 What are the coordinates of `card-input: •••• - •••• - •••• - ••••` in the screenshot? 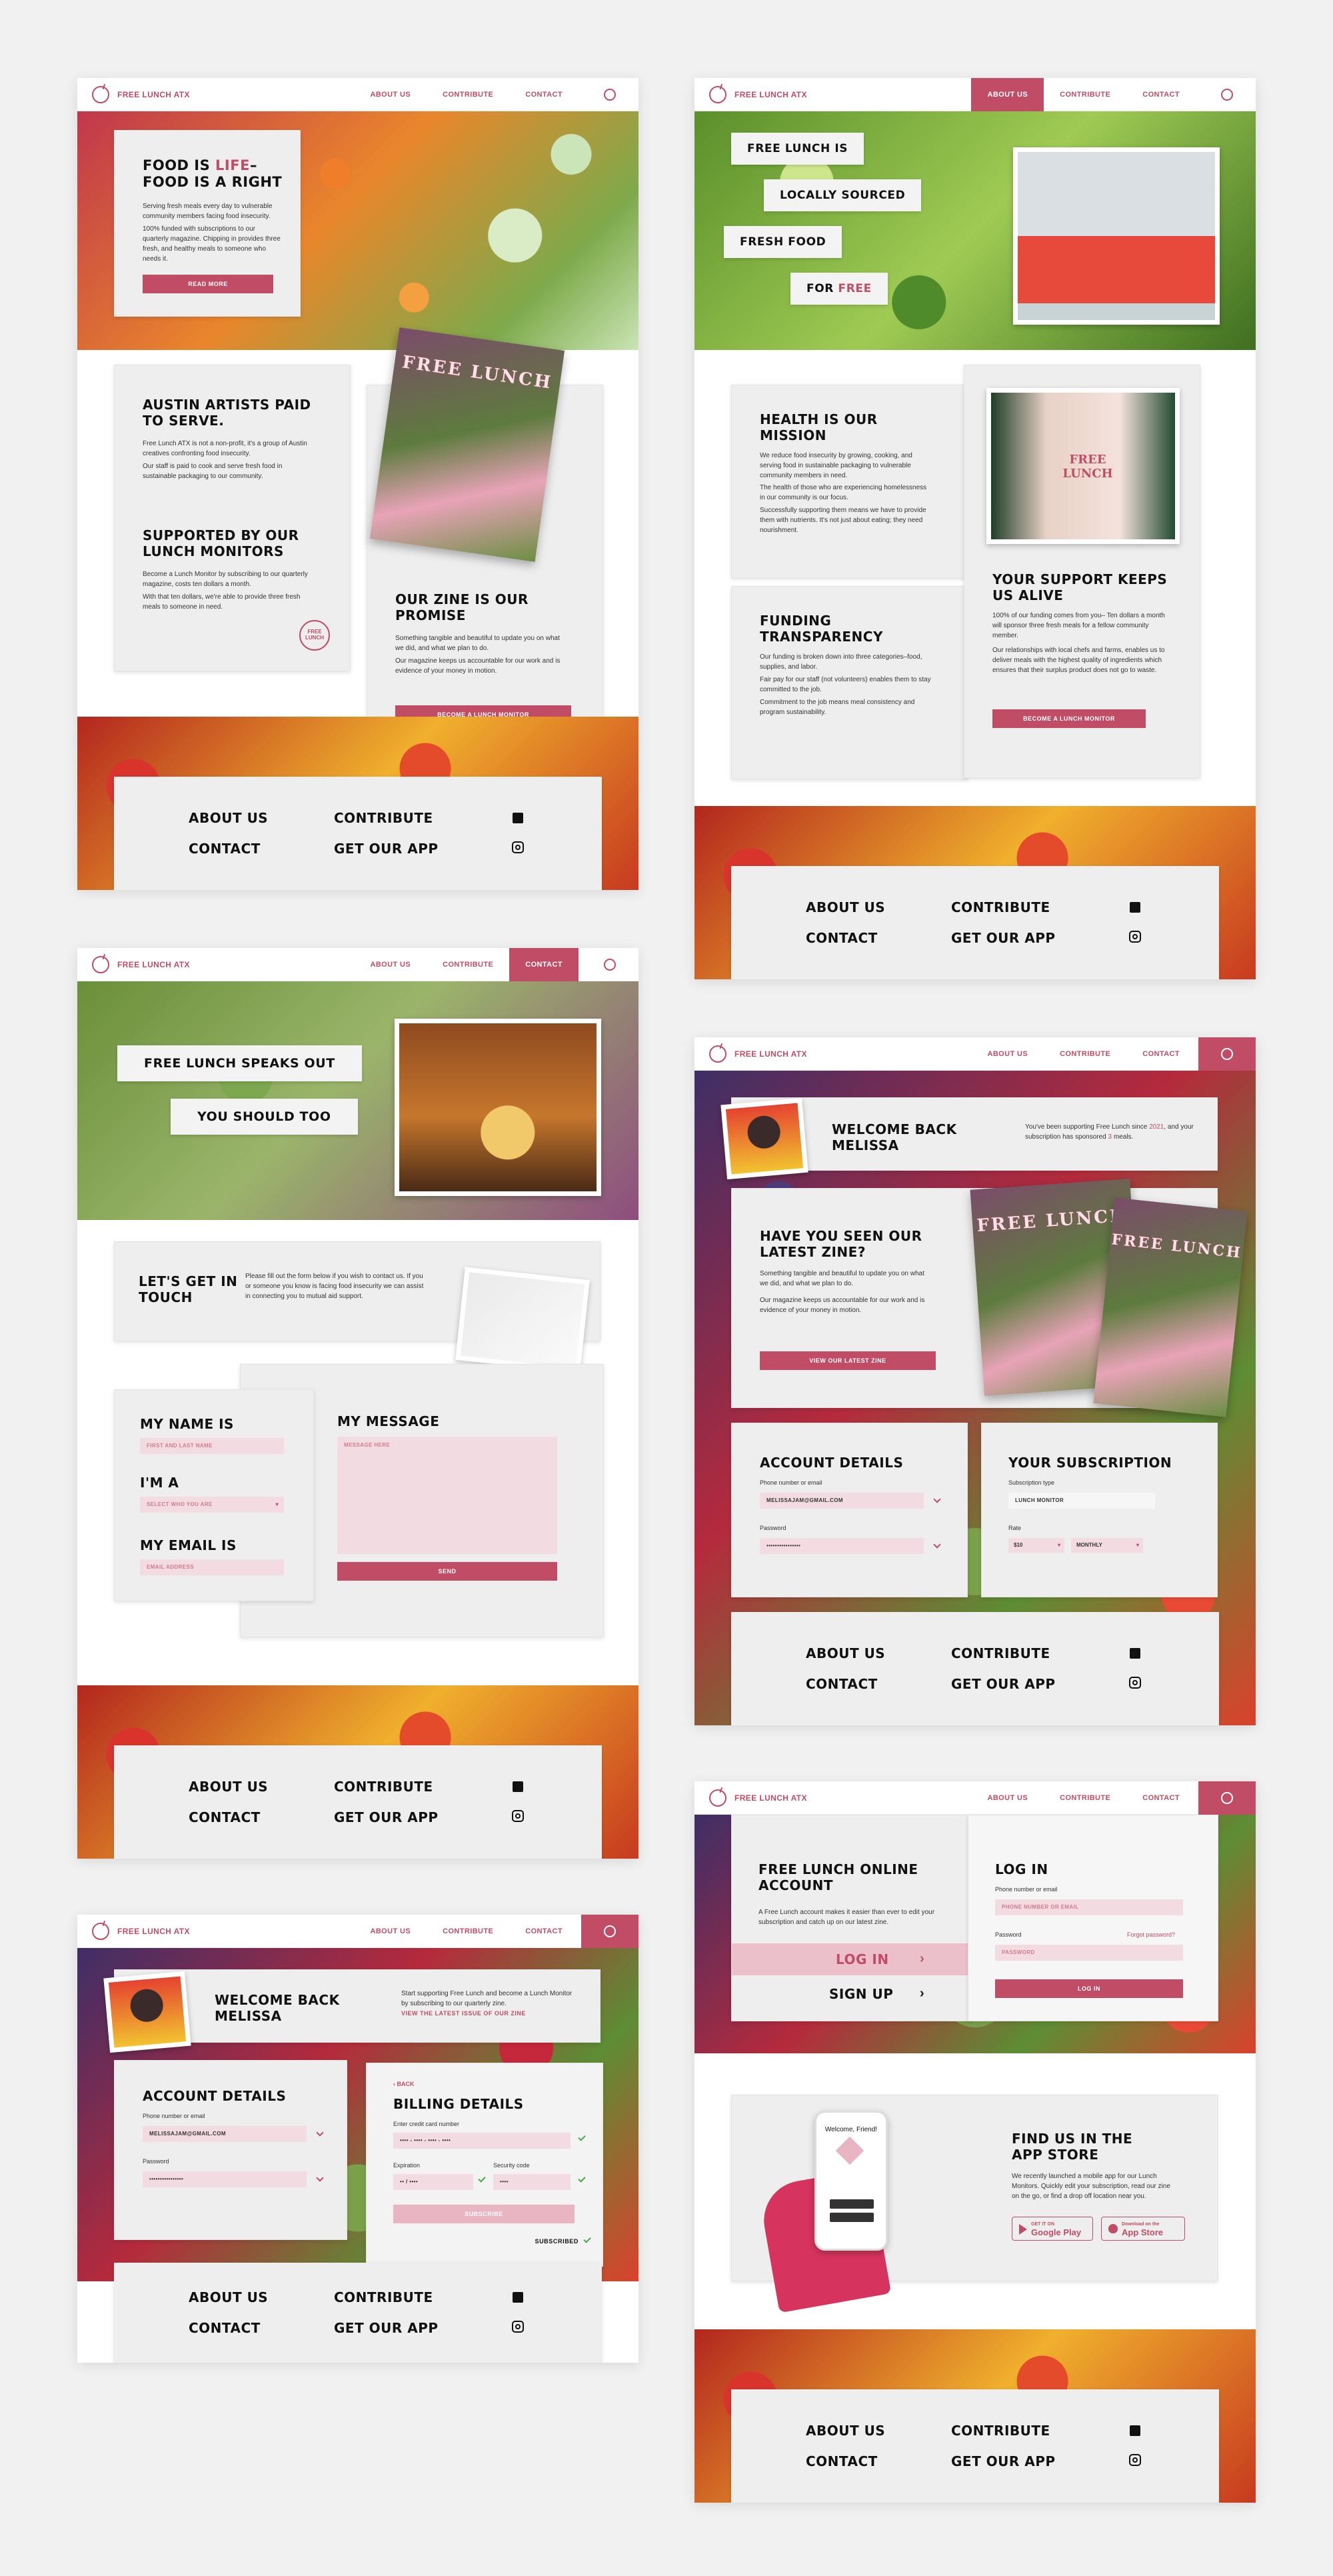 It's located at (482, 2141).